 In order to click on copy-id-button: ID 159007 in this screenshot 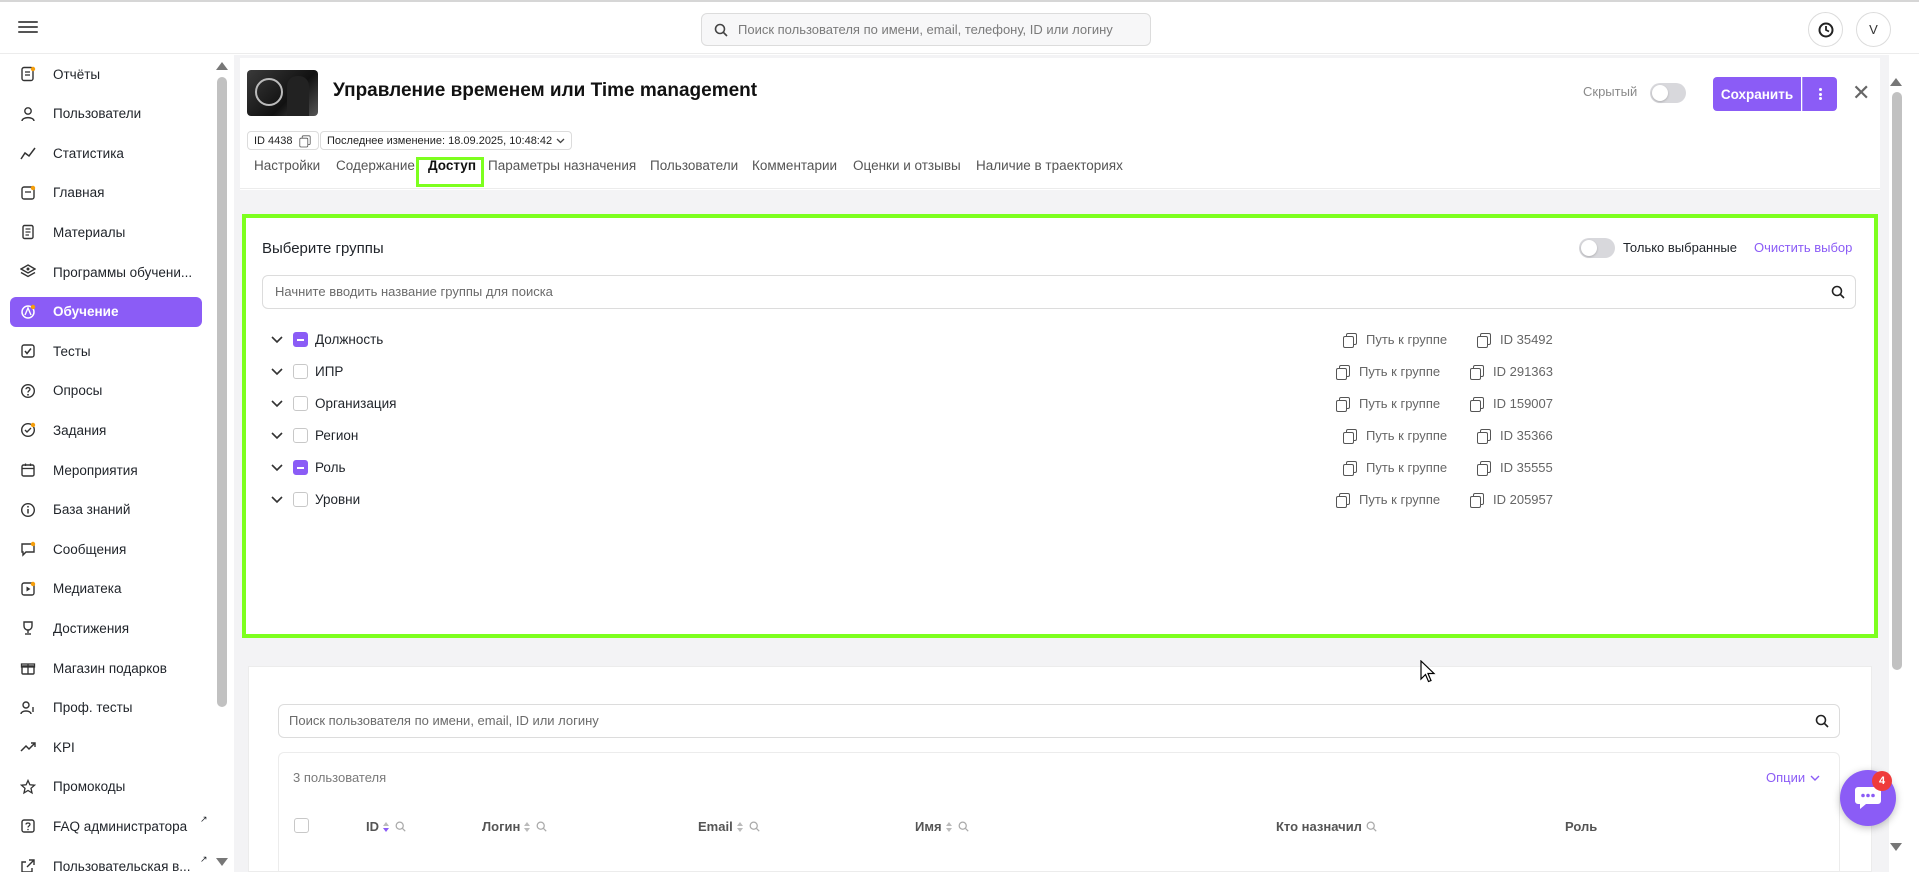, I will do `click(1511, 404)`.